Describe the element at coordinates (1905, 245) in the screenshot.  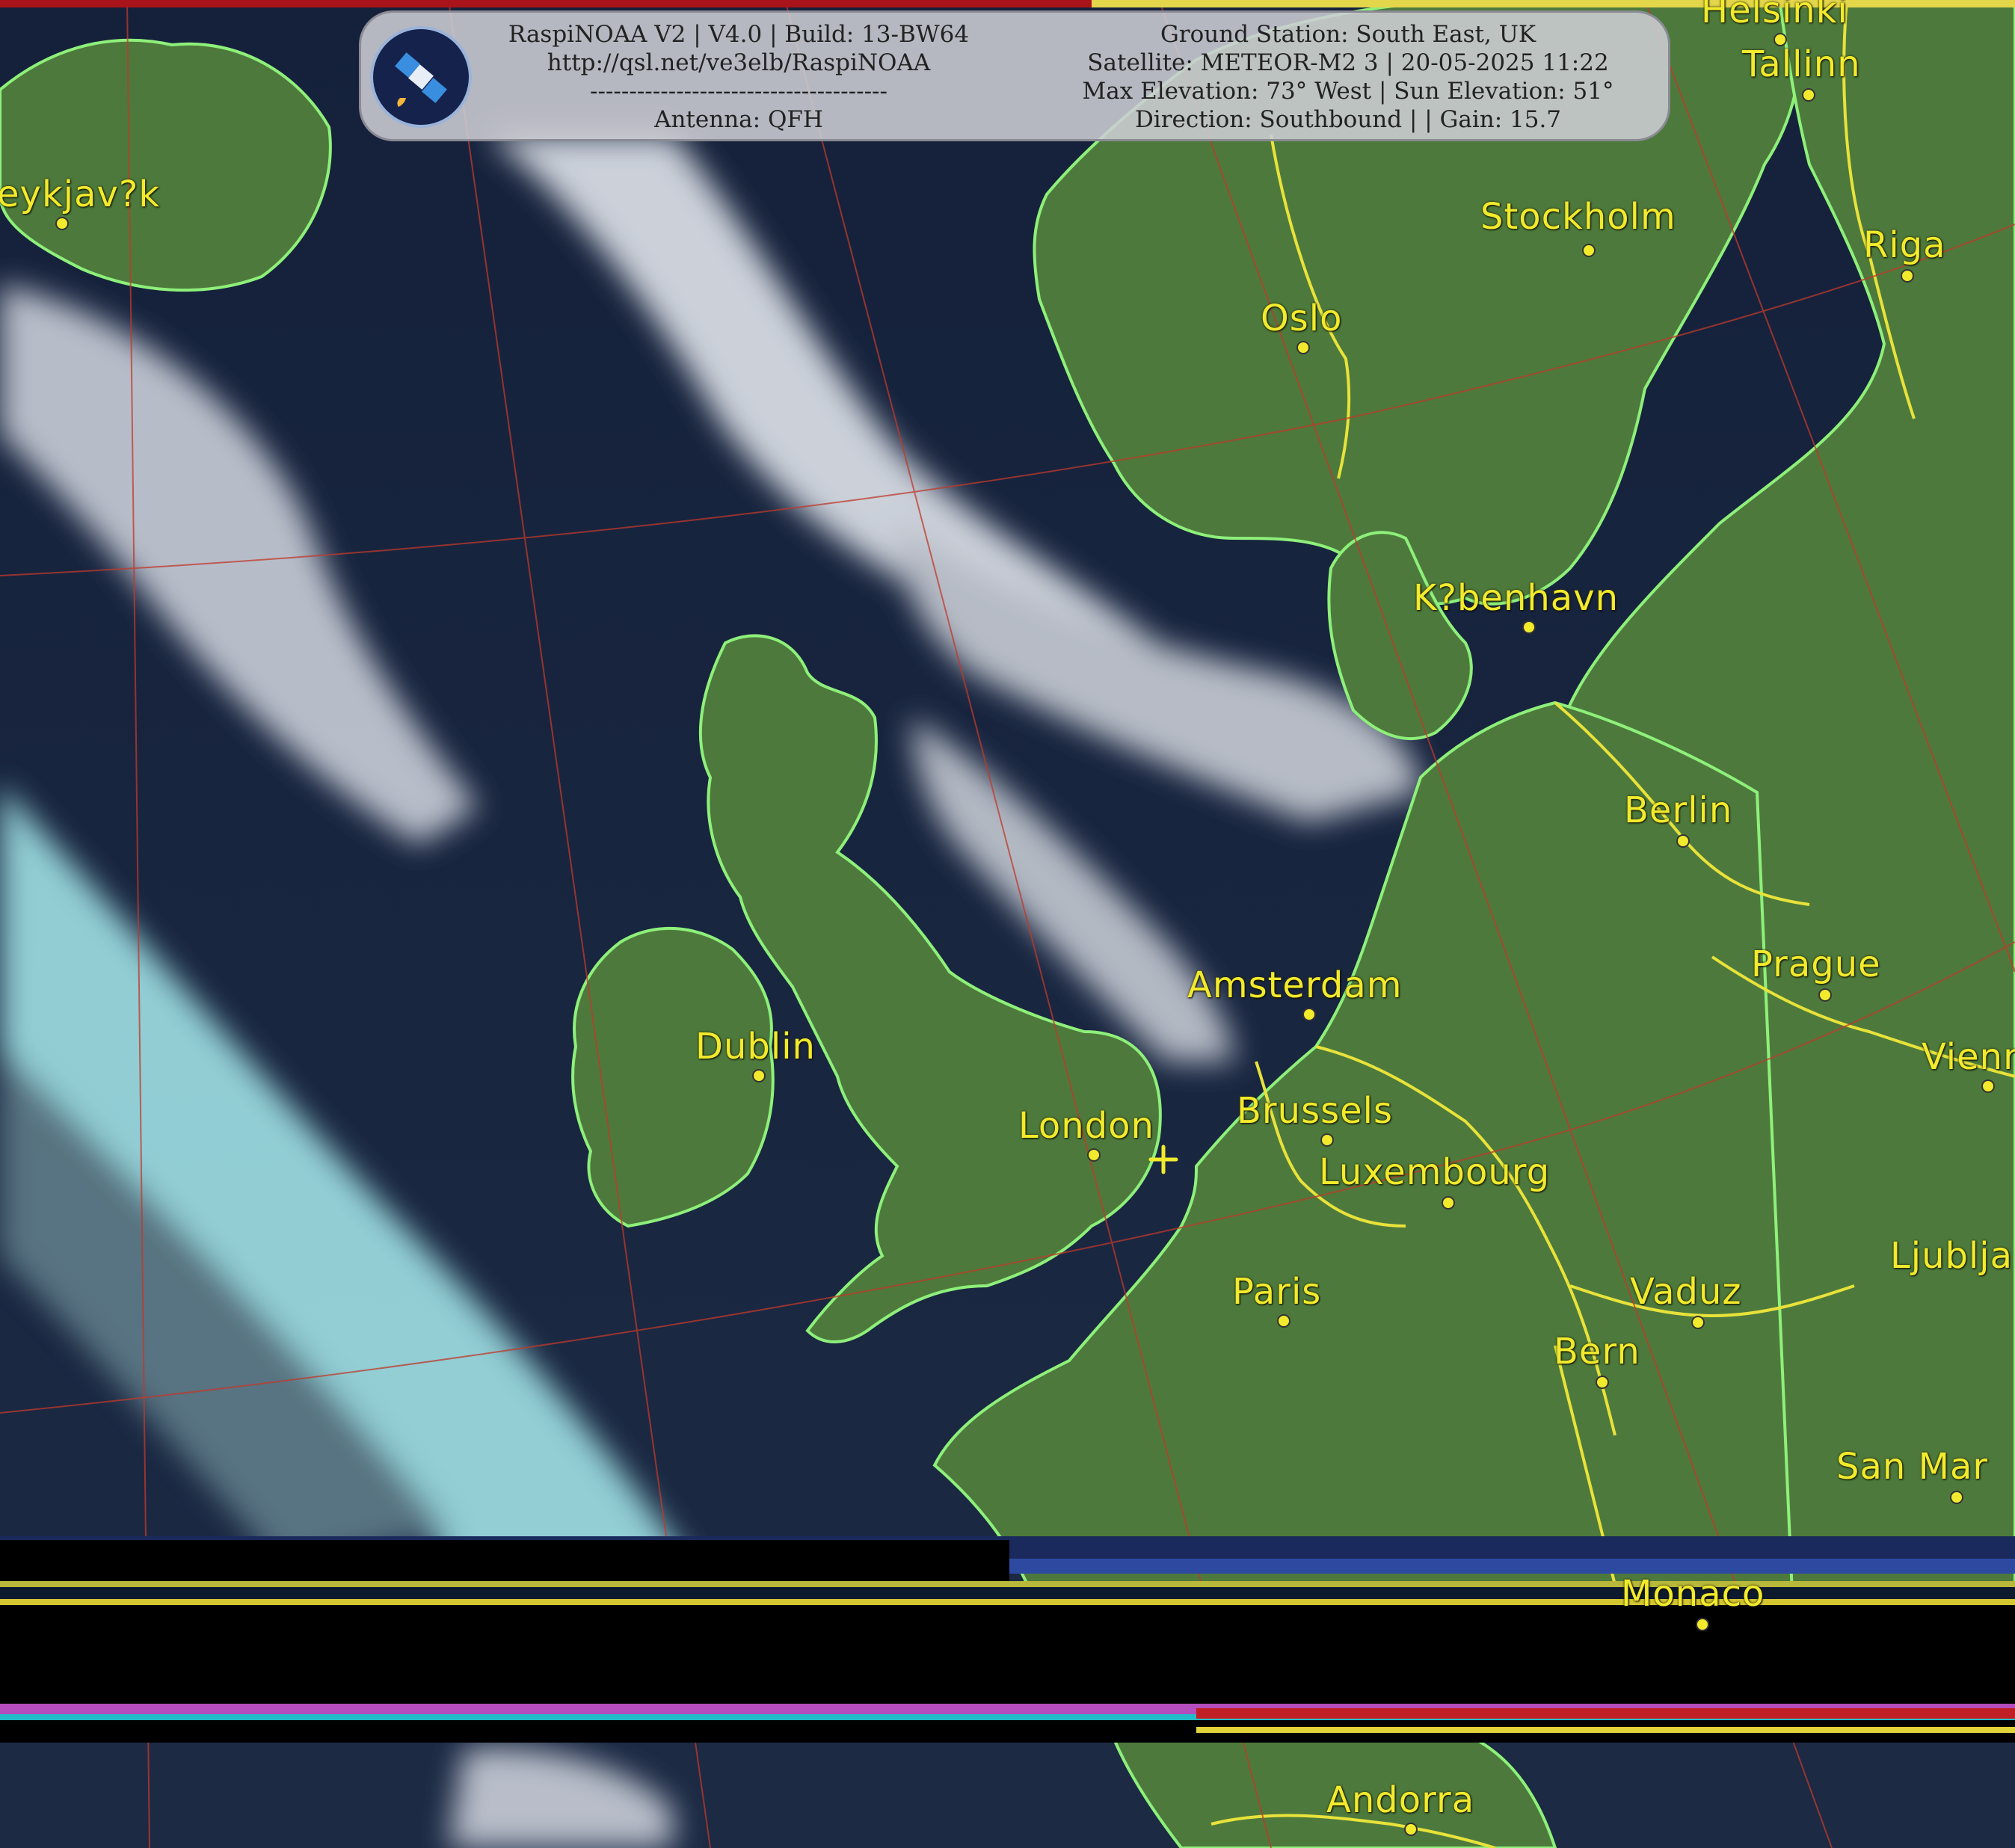
I see `city-label-riga: Riga` at that location.